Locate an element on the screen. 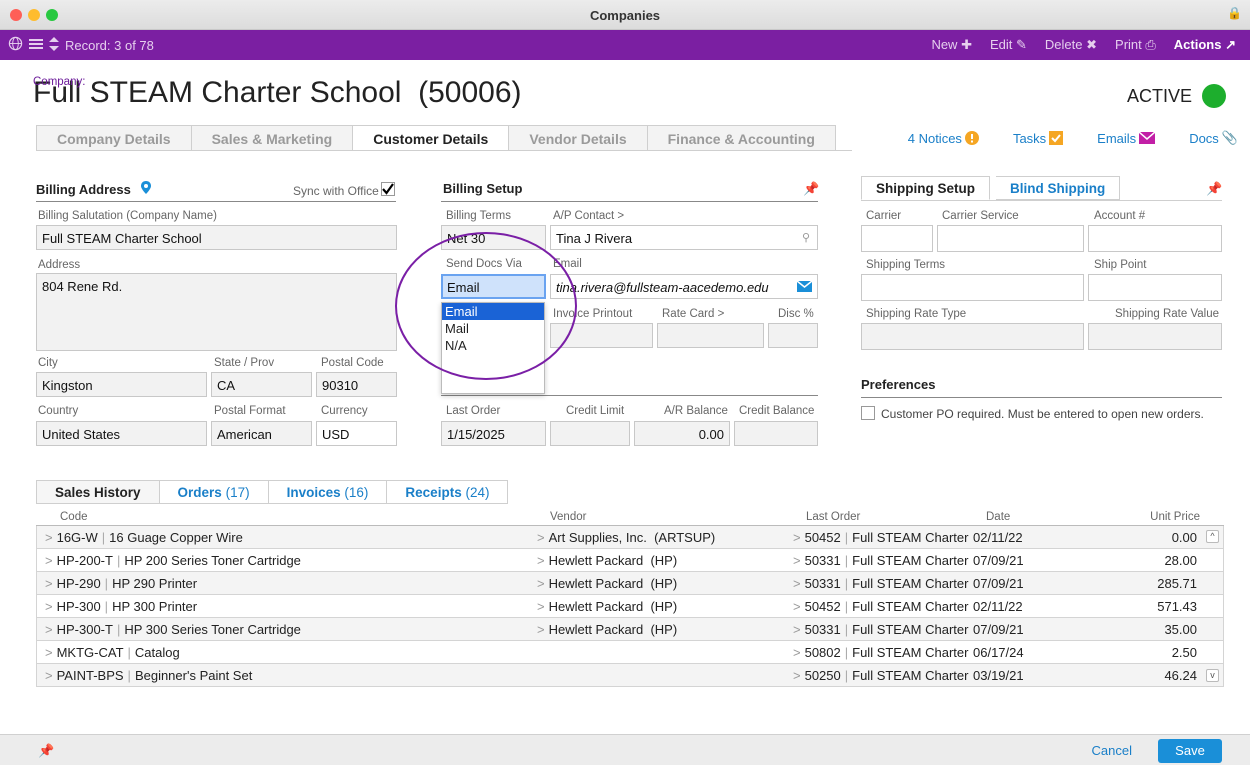 The image size is (1250, 765). vendor-cell: > Art Supplies, Inc. (ARTSUP) is located at coordinates (626, 537).